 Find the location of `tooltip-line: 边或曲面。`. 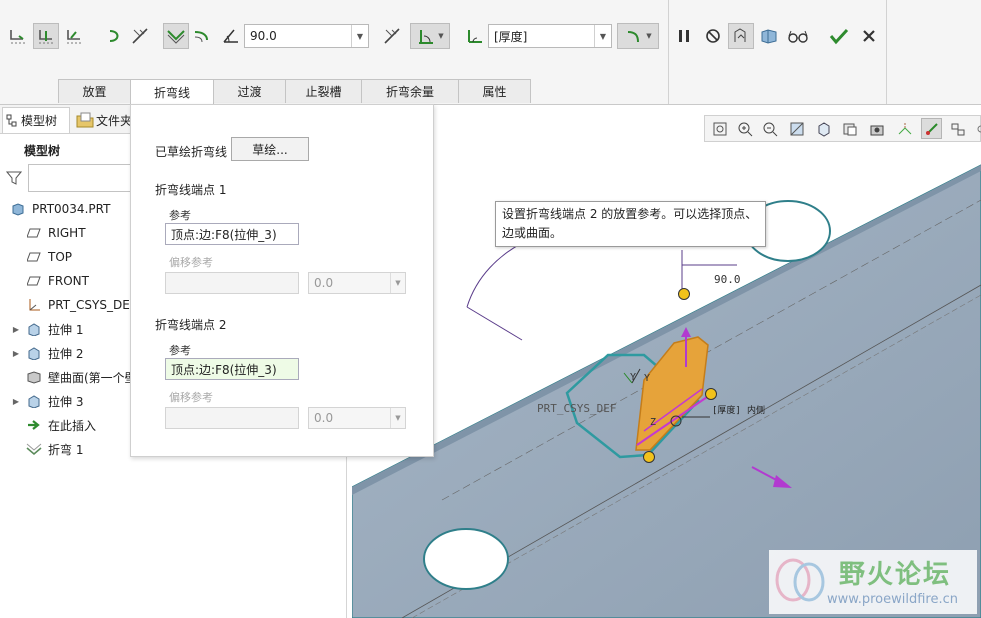

tooltip-line: 边或曲面。 is located at coordinates (532, 233).